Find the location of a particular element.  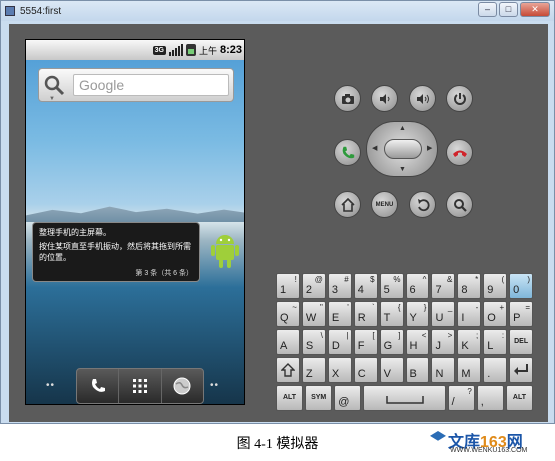

dpad-left-icon: ◀ is located at coordinates (374, 148).